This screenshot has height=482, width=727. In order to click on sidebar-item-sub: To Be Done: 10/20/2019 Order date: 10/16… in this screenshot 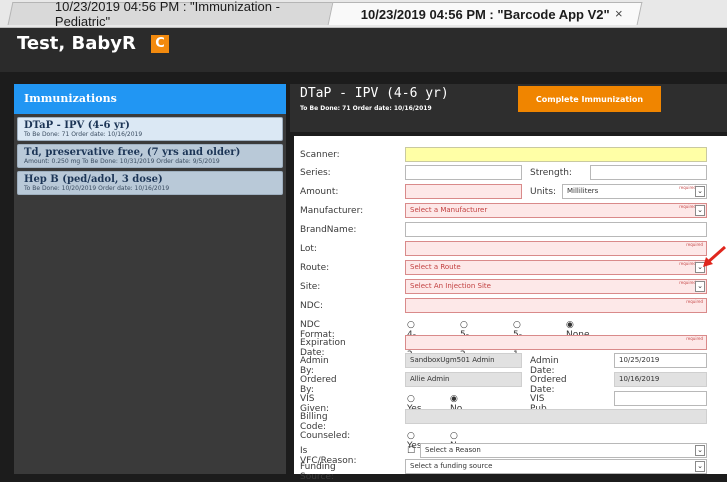, I will do `click(97, 188)`.